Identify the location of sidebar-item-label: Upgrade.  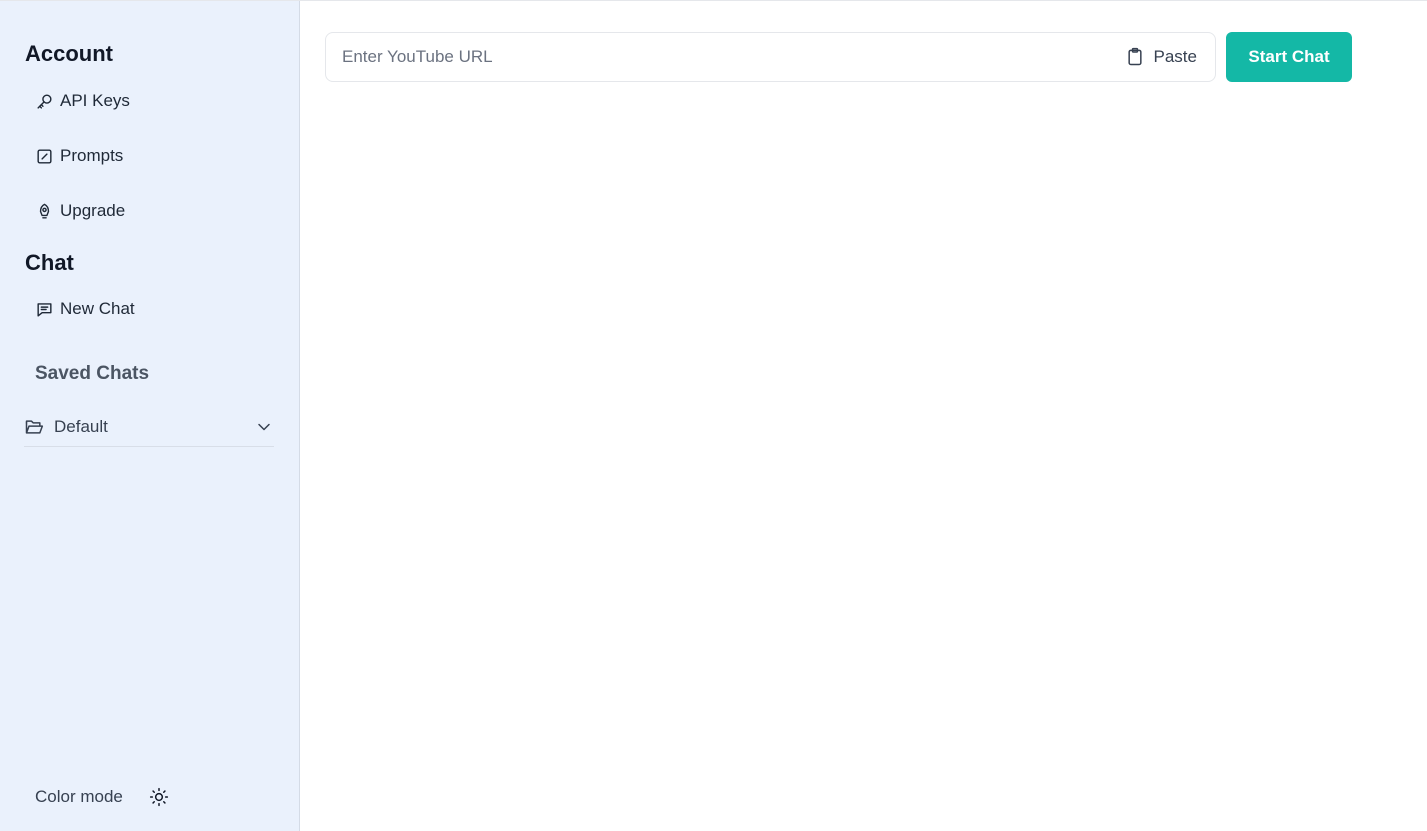
(93, 210).